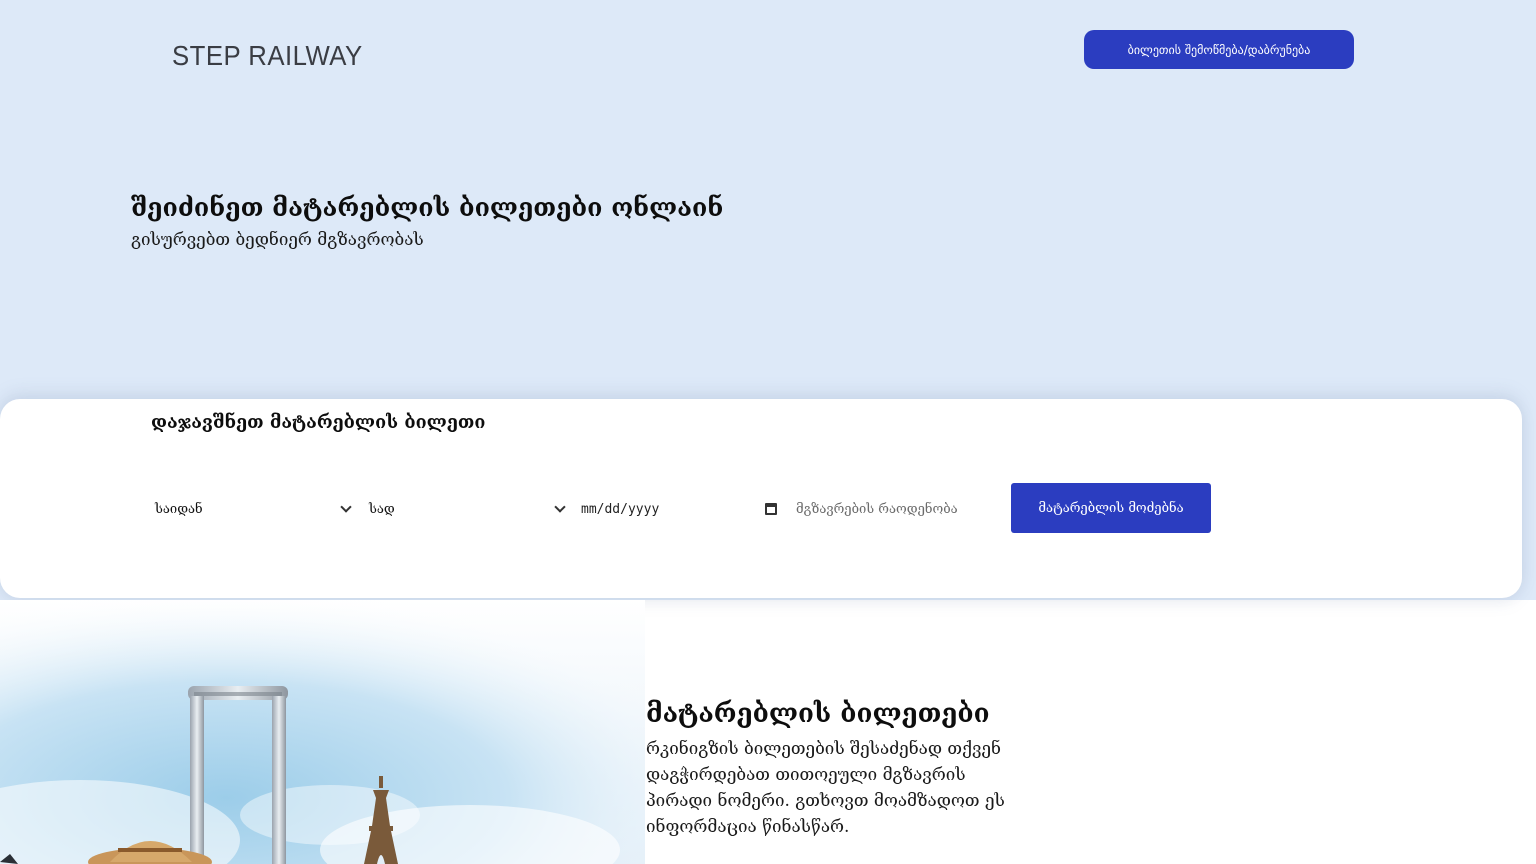 The image size is (1536, 864). Describe the element at coordinates (238, 694) in the screenshot. I see `suitcase-handle-grip` at that location.